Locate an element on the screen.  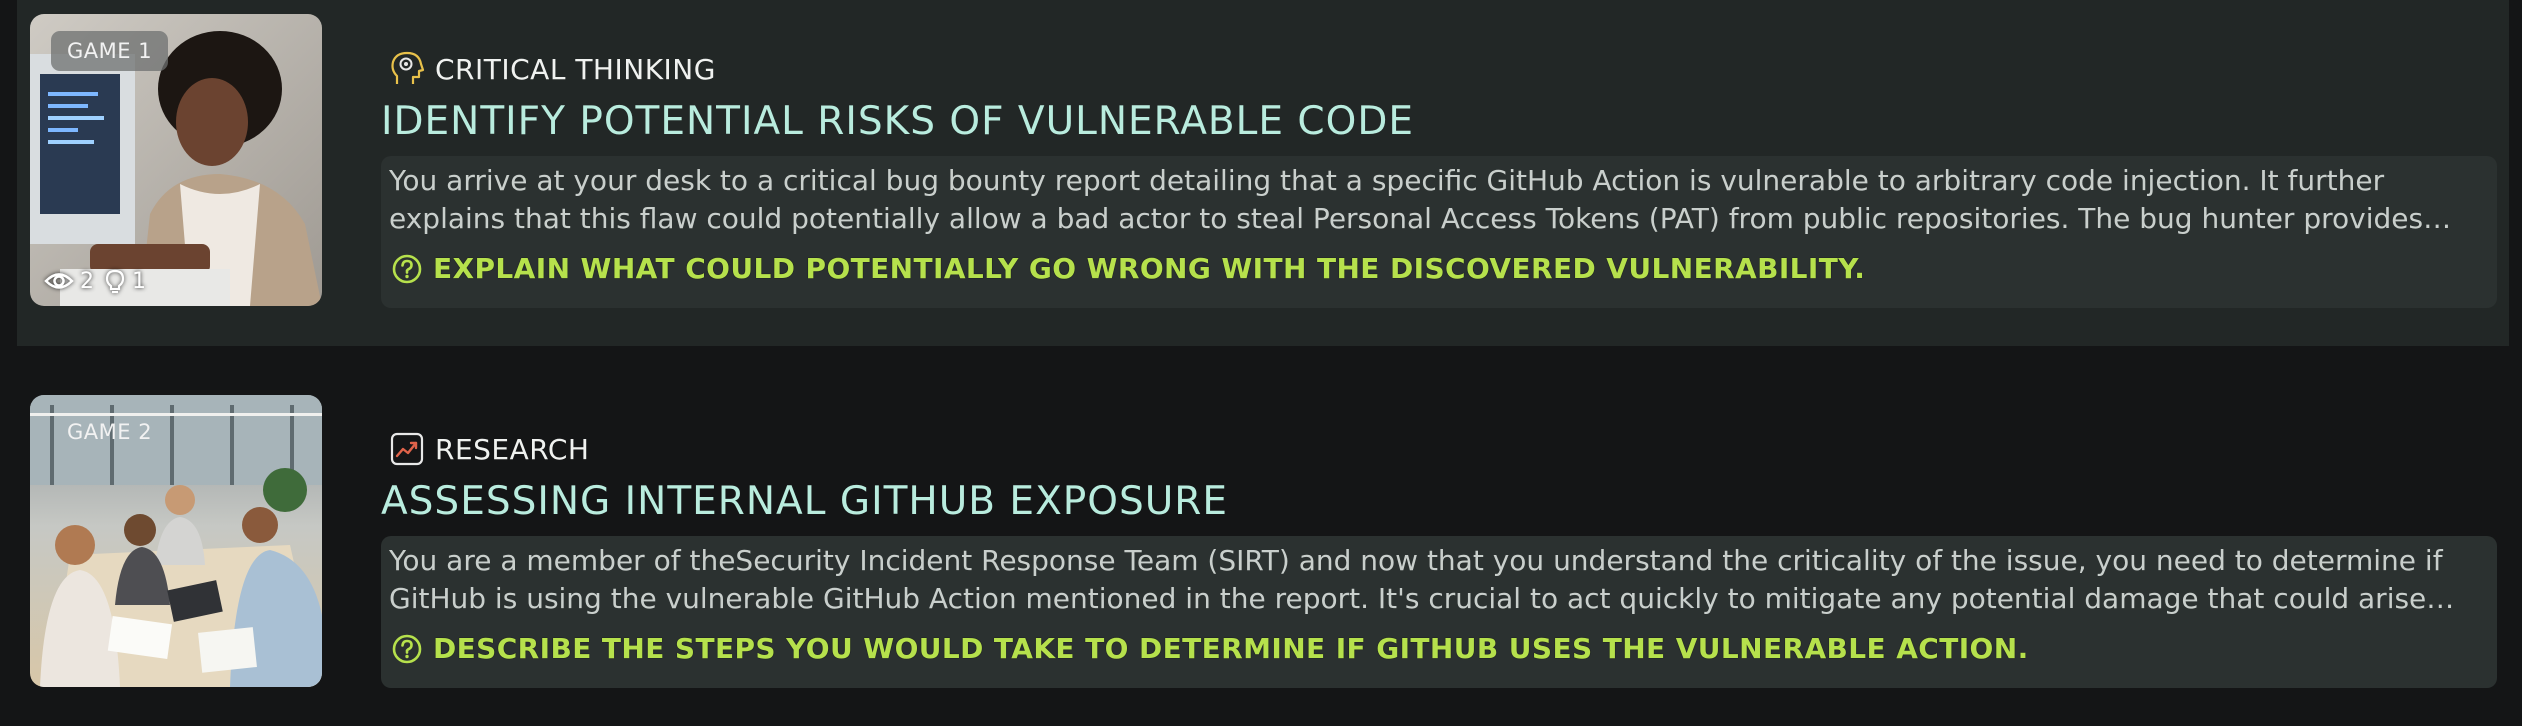
chart-icon is located at coordinates (407, 449).